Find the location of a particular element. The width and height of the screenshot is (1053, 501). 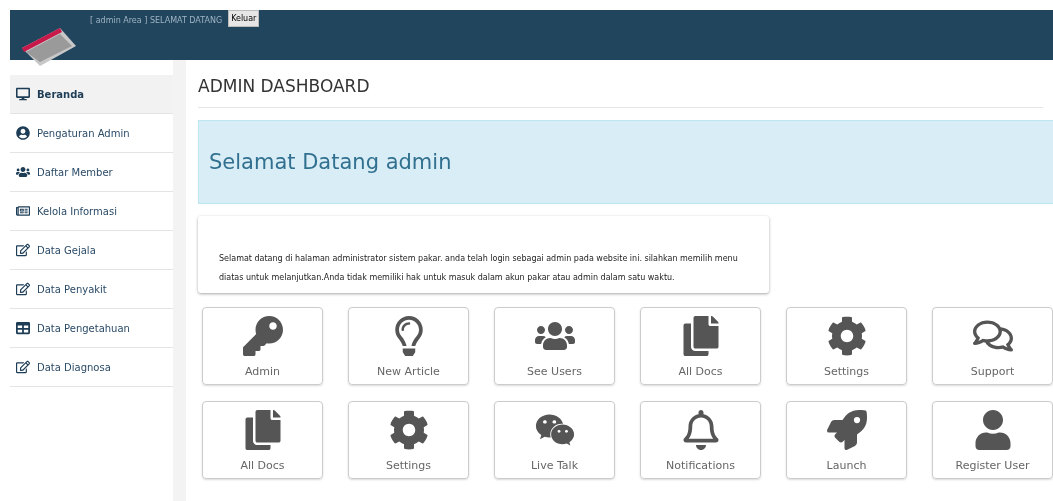

key-icon is located at coordinates (262, 336).